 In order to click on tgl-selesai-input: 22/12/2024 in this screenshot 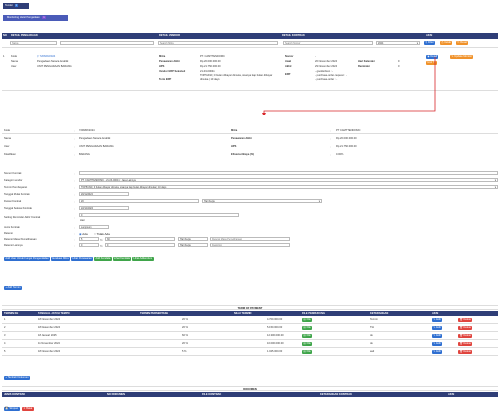, I will do `click(104, 208)`.